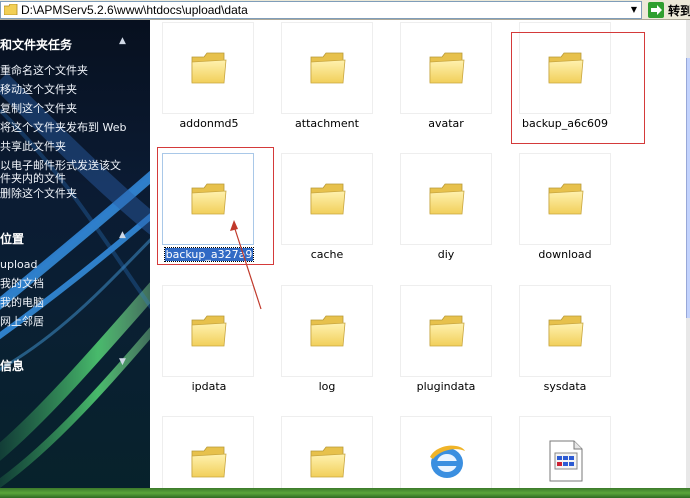 The image size is (690, 498). I want to click on task-publish-web: 将这个文件夹发布到 Web, so click(63, 127).